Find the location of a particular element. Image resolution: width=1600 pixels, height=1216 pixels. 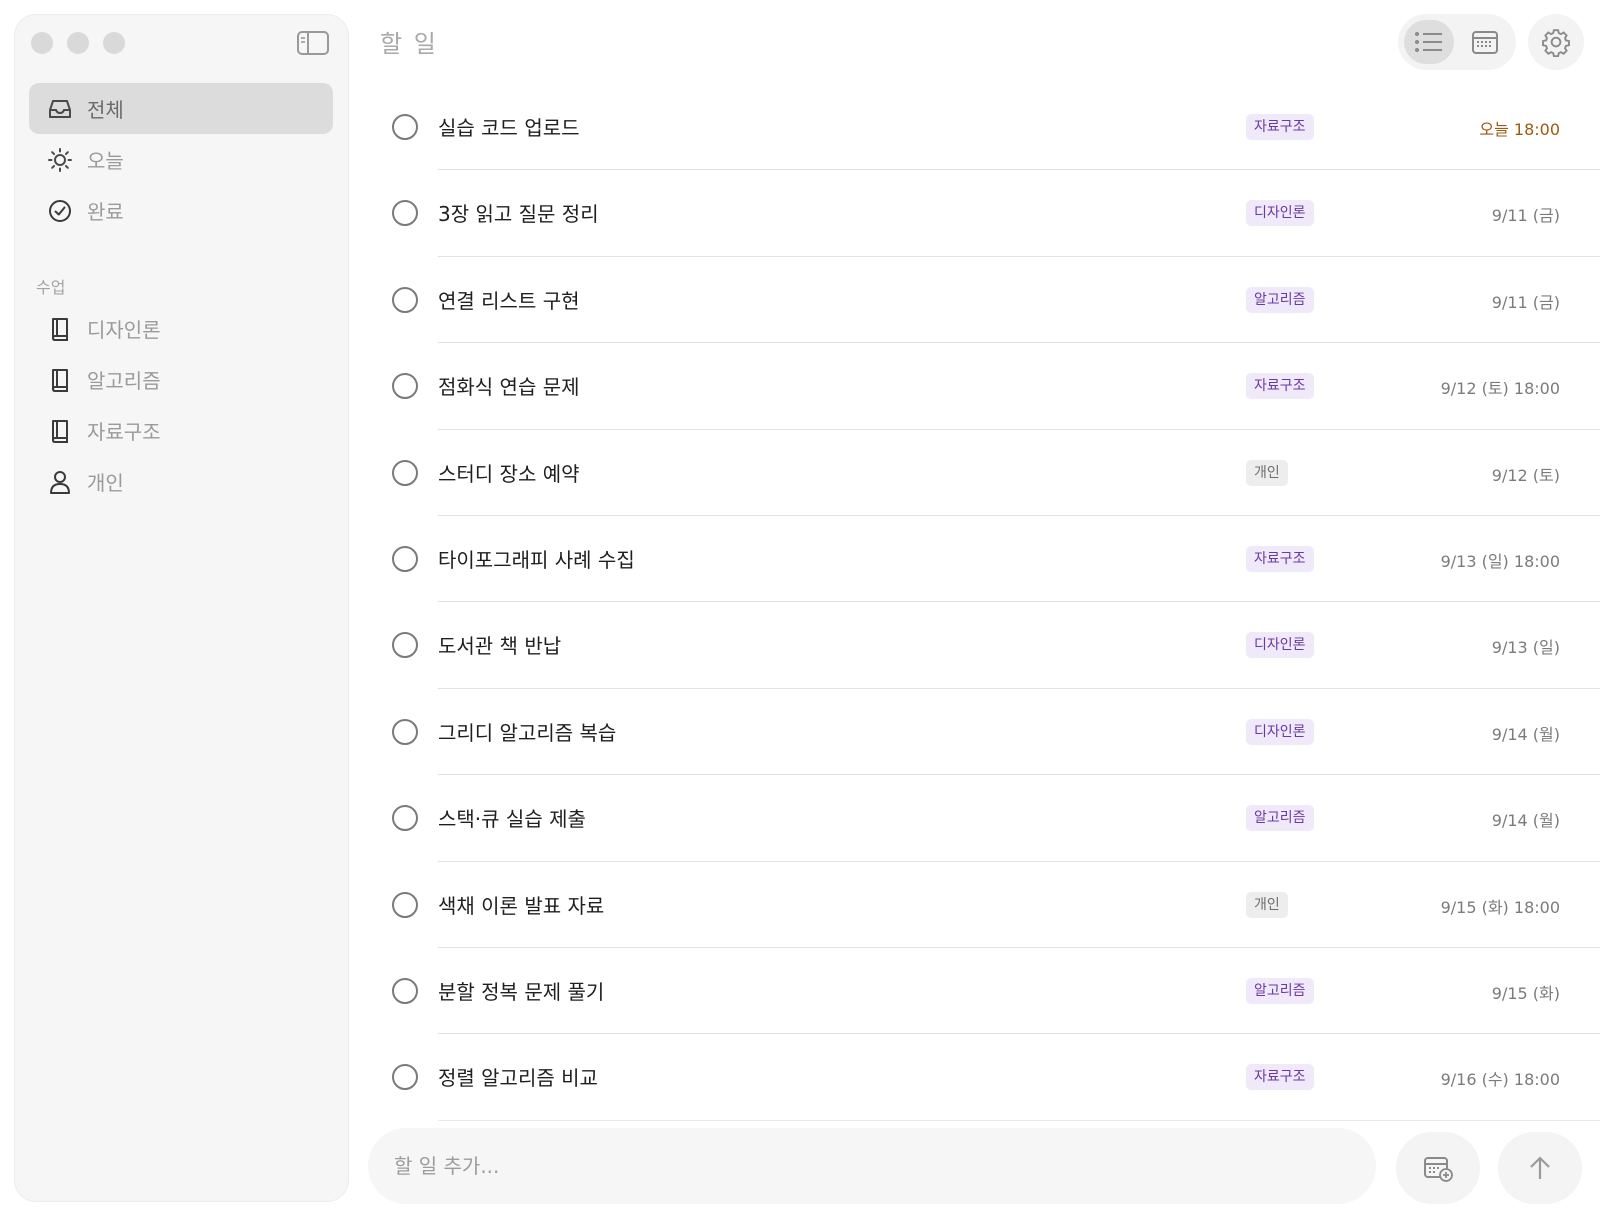

minimize-window-button is located at coordinates (78, 43).